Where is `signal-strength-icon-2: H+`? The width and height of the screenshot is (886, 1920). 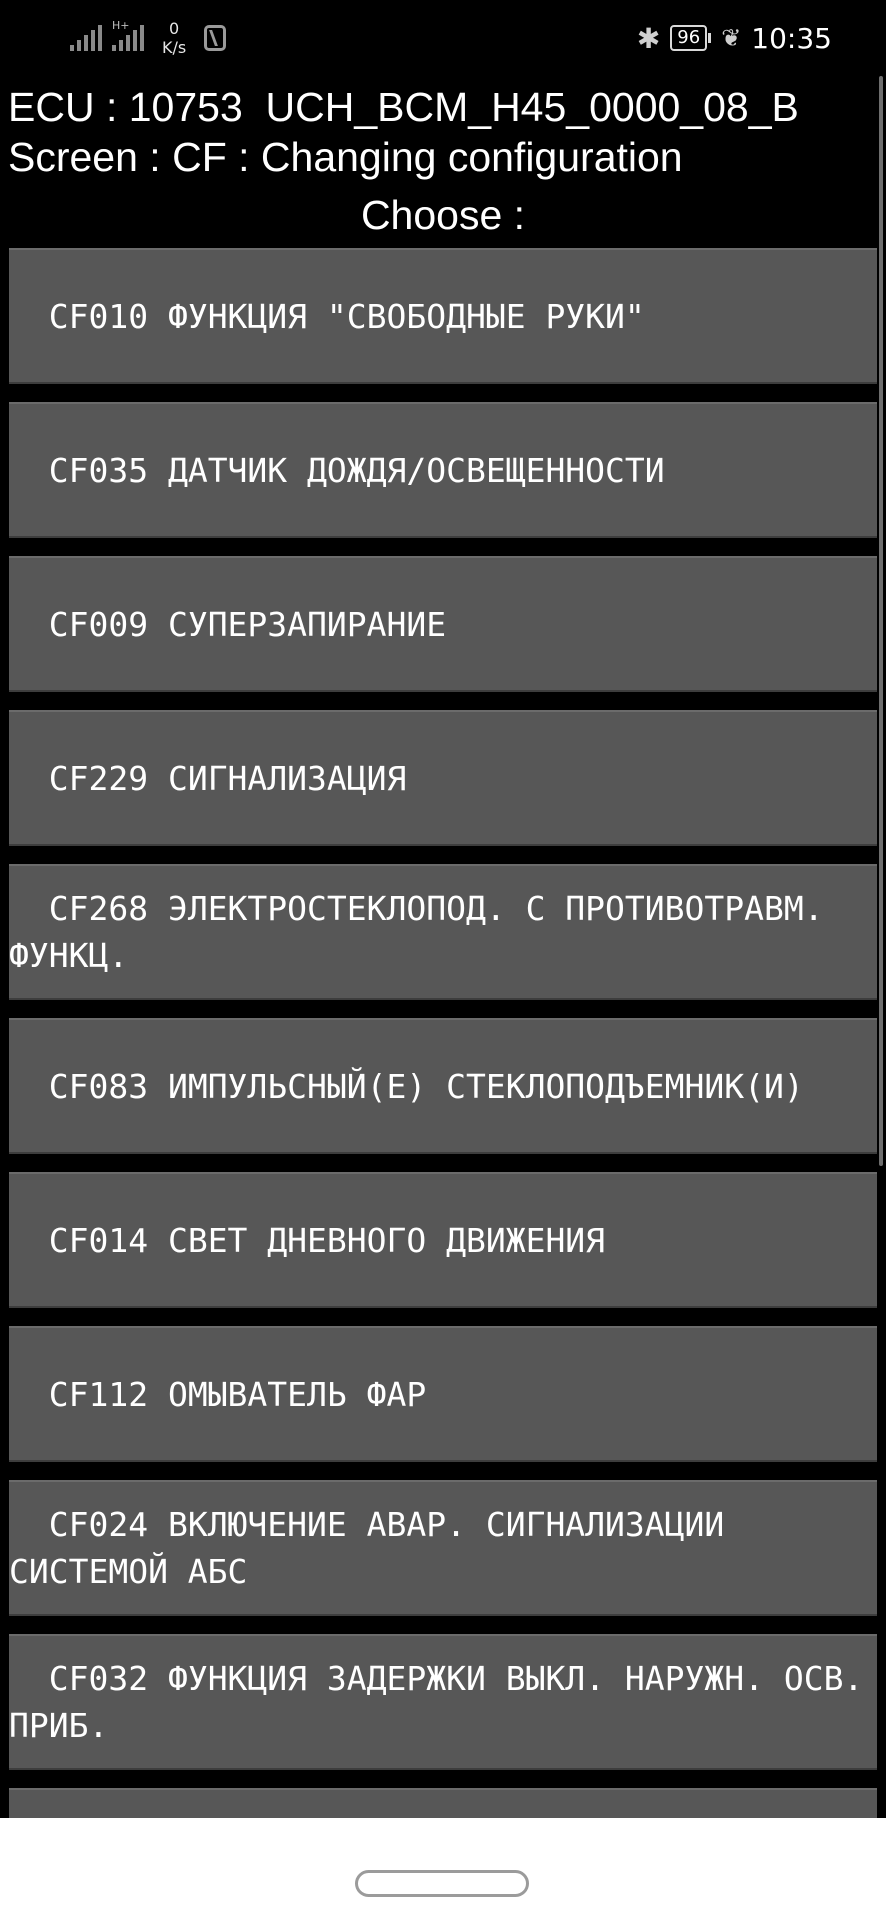
signal-strength-icon-2: H+ is located at coordinates (128, 35).